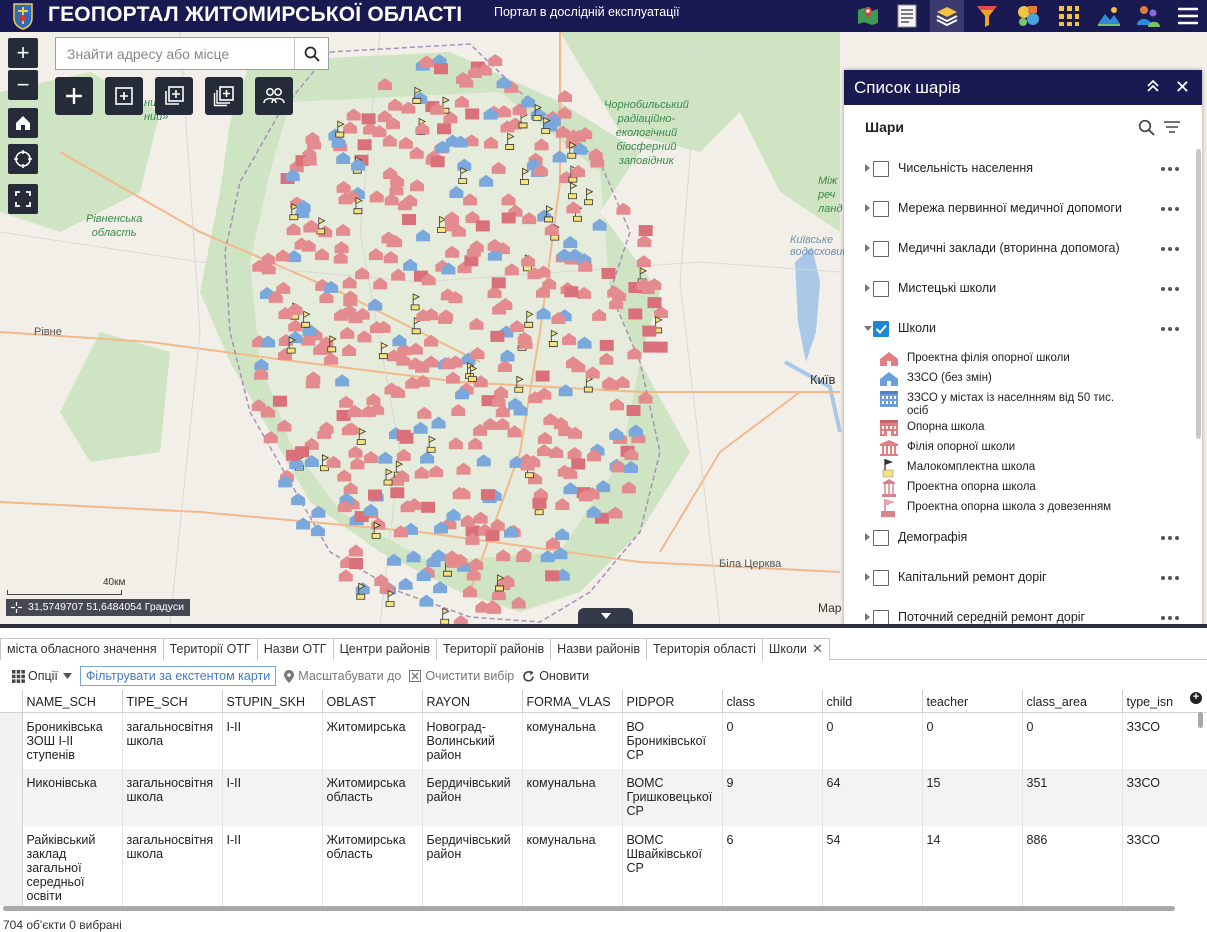  What do you see at coordinates (11, 701) in the screenshot?
I see `select-column-header` at bounding box center [11, 701].